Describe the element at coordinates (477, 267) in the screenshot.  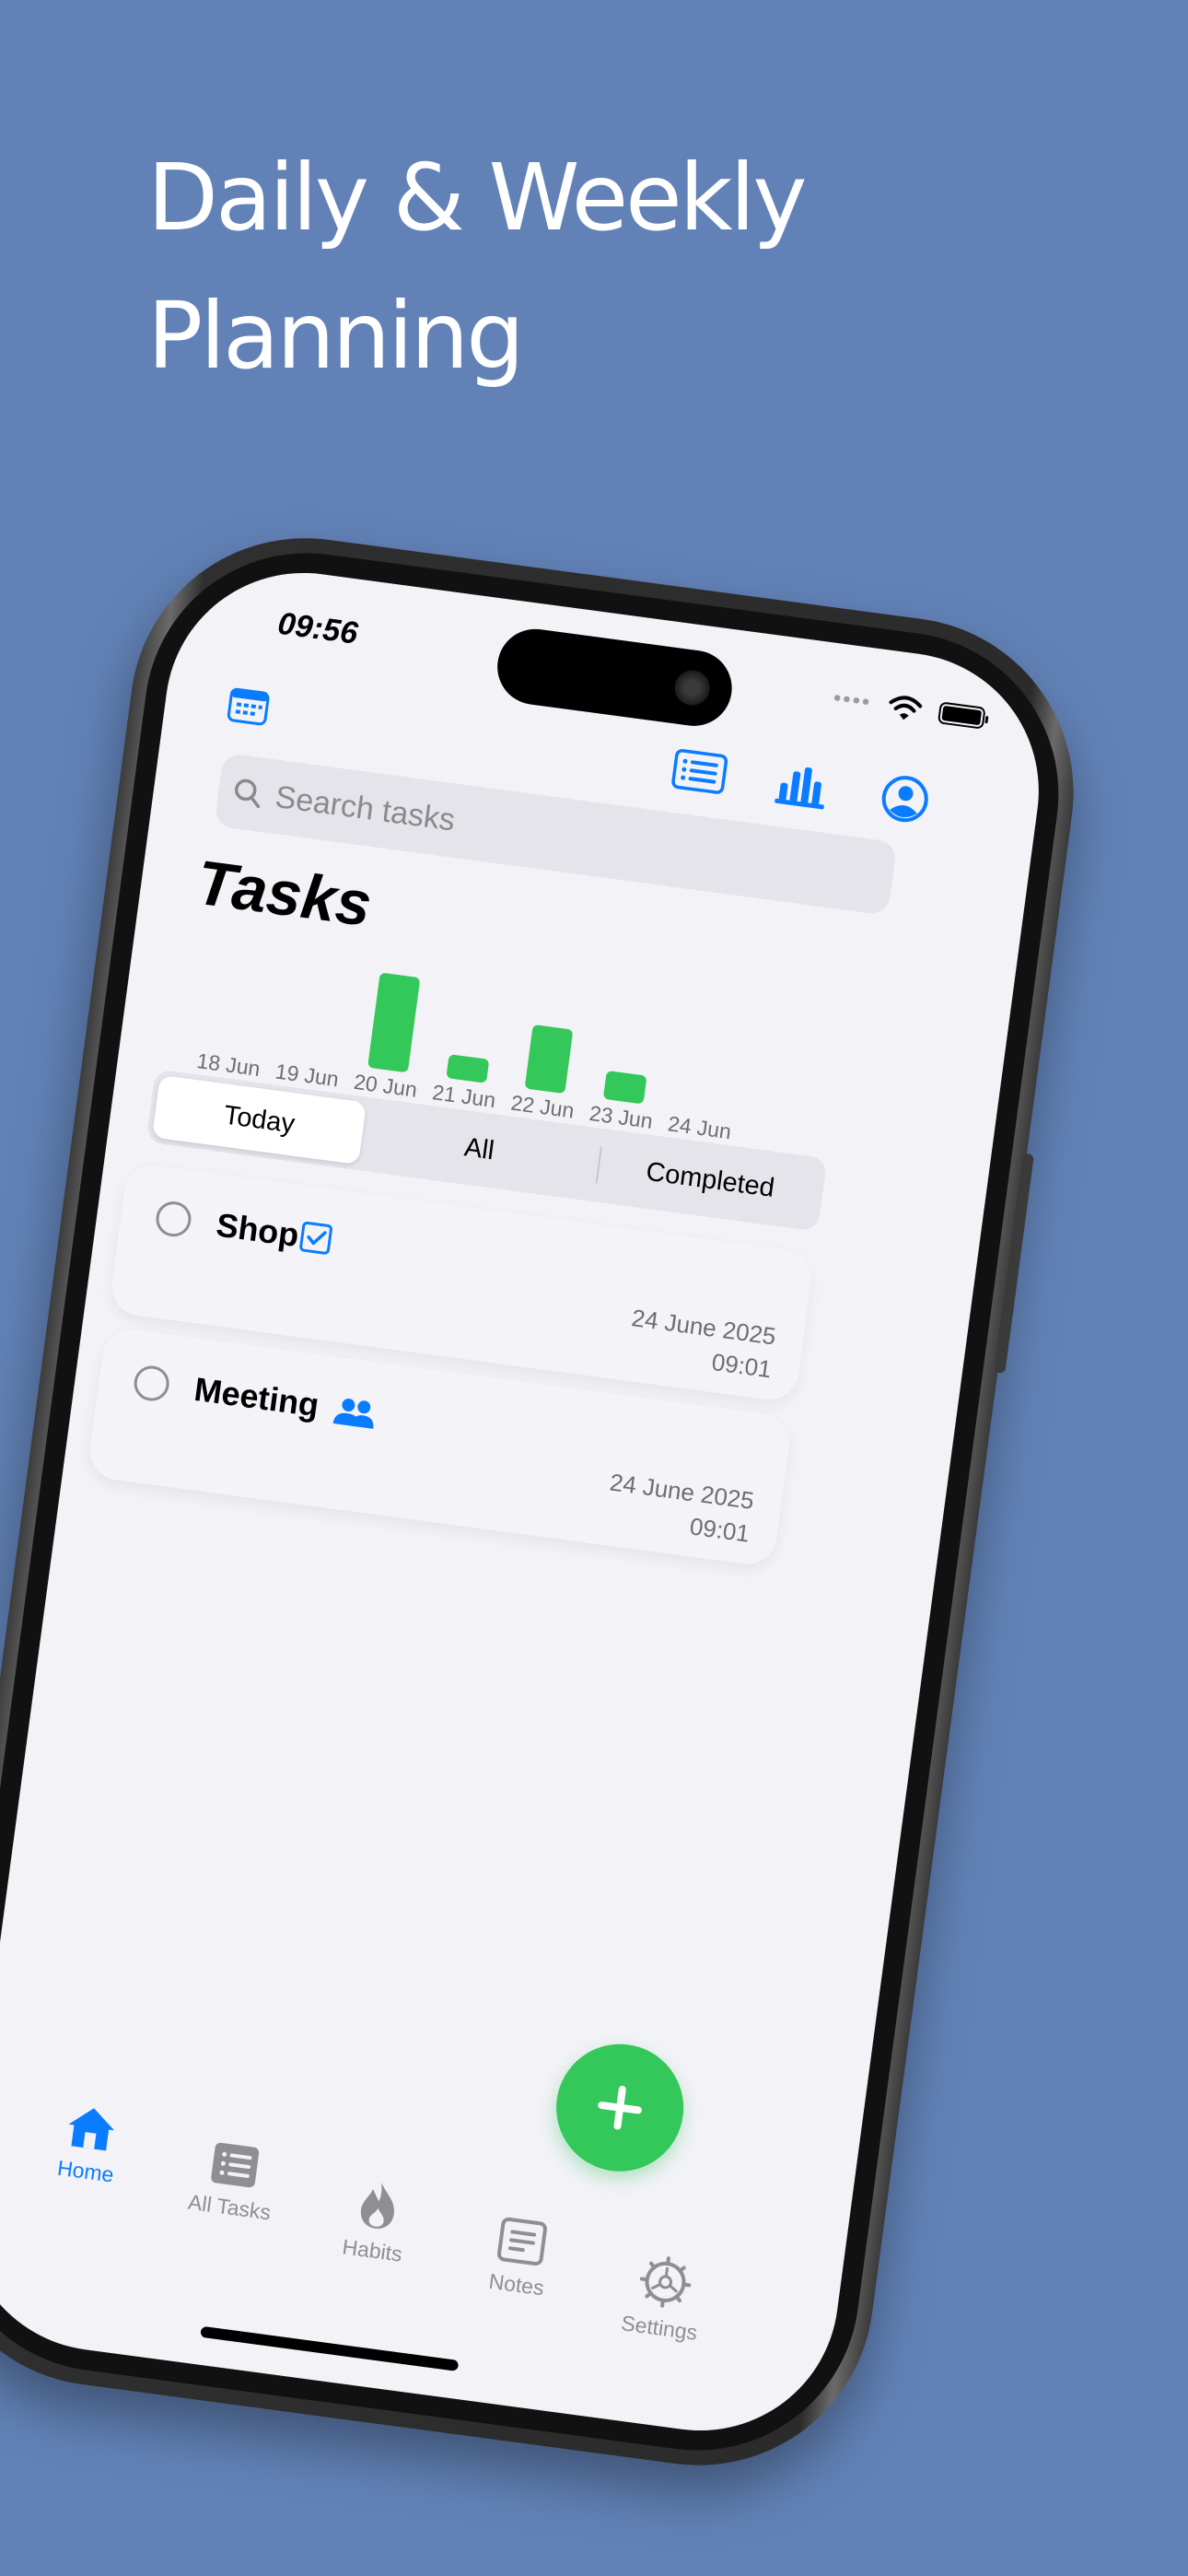
I see `headline: Daily & Weekly Planning` at that location.